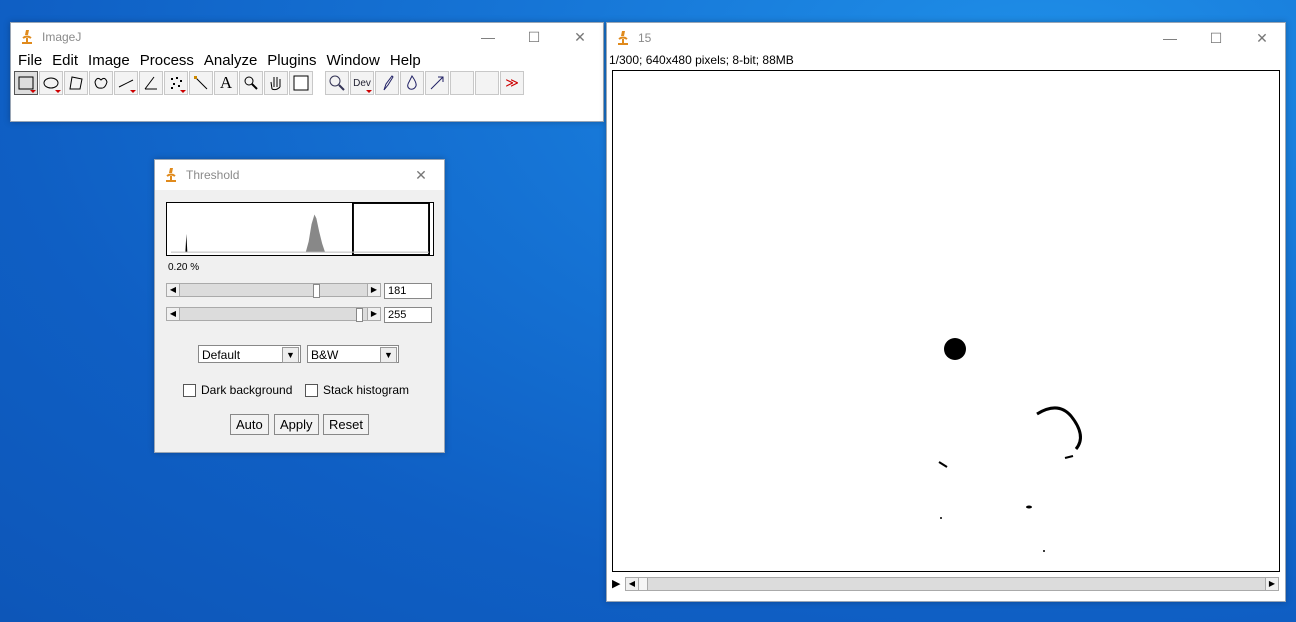 The width and height of the screenshot is (1296, 622). I want to click on magnifier-tool-icon, so click(251, 83).